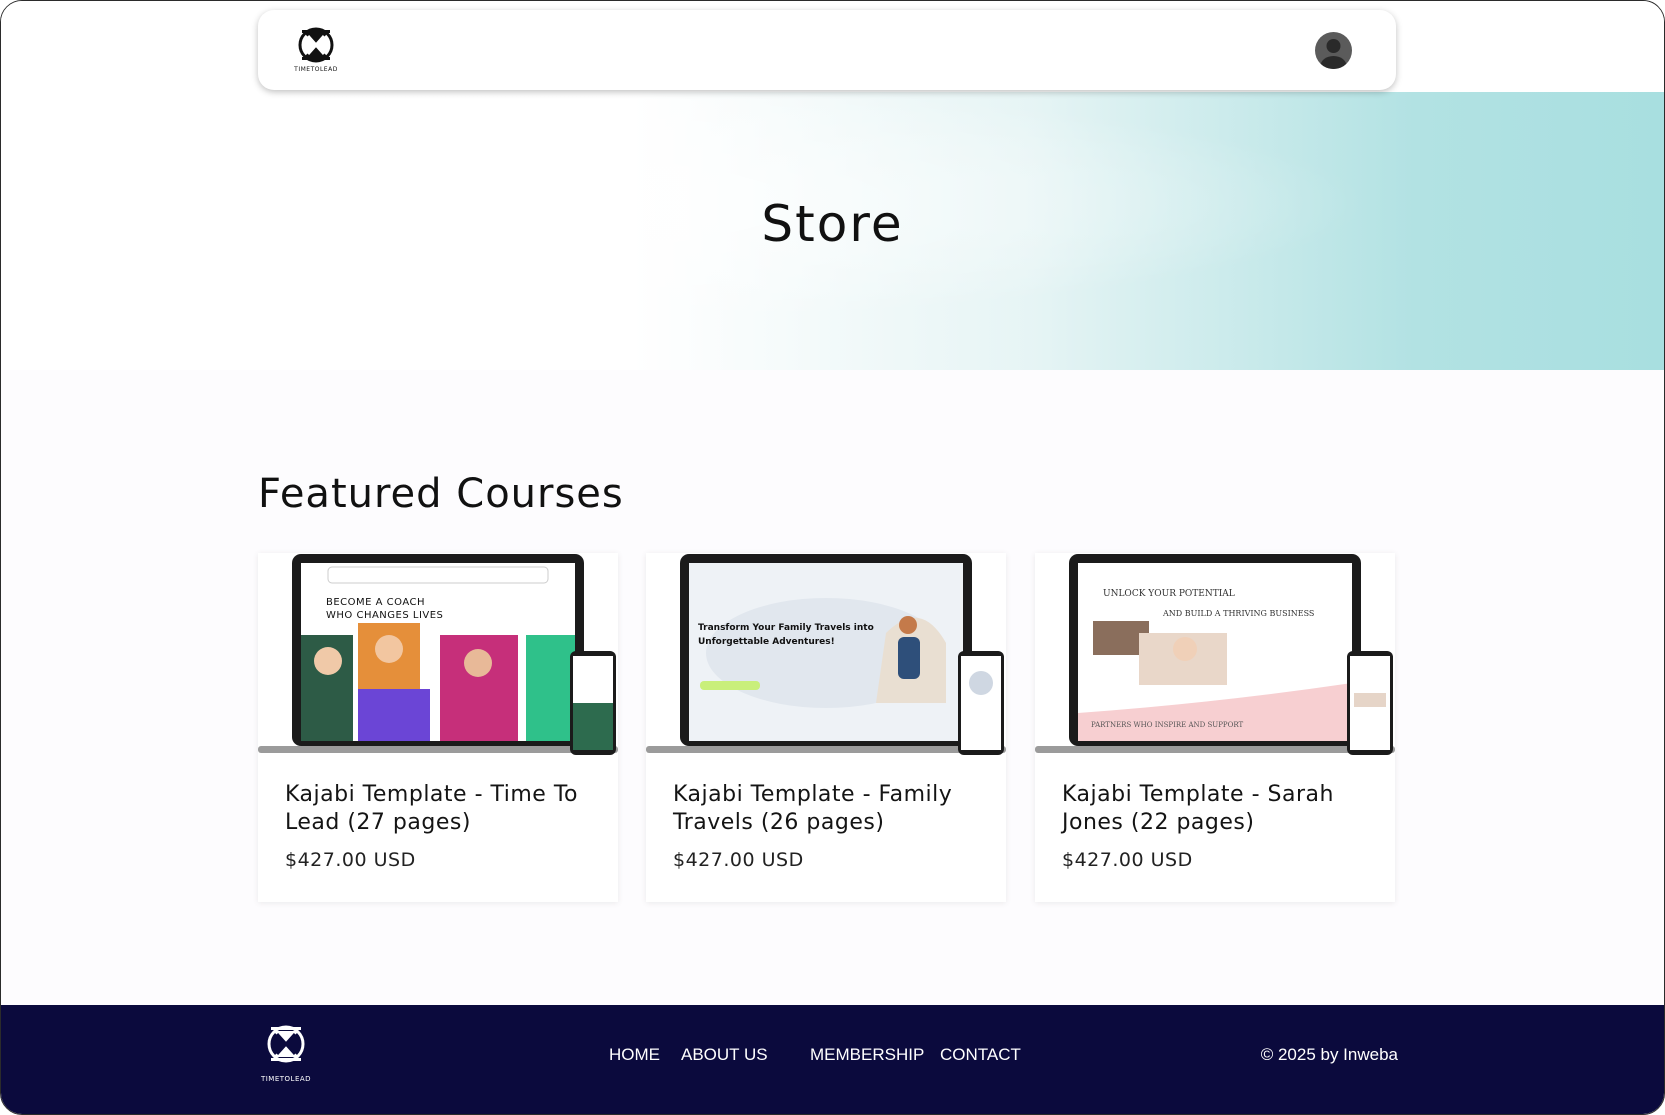 The width and height of the screenshot is (1665, 1115). Describe the element at coordinates (385, 615) in the screenshot. I see `thumbnail-headline: WHO CHANGES LIVES` at that location.